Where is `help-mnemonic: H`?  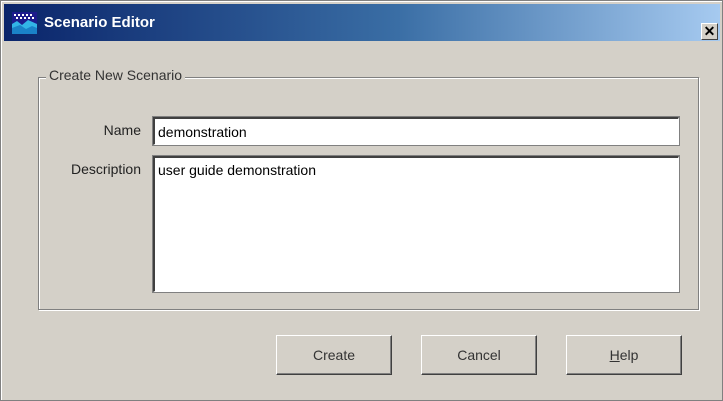
help-mnemonic: H is located at coordinates (614, 355).